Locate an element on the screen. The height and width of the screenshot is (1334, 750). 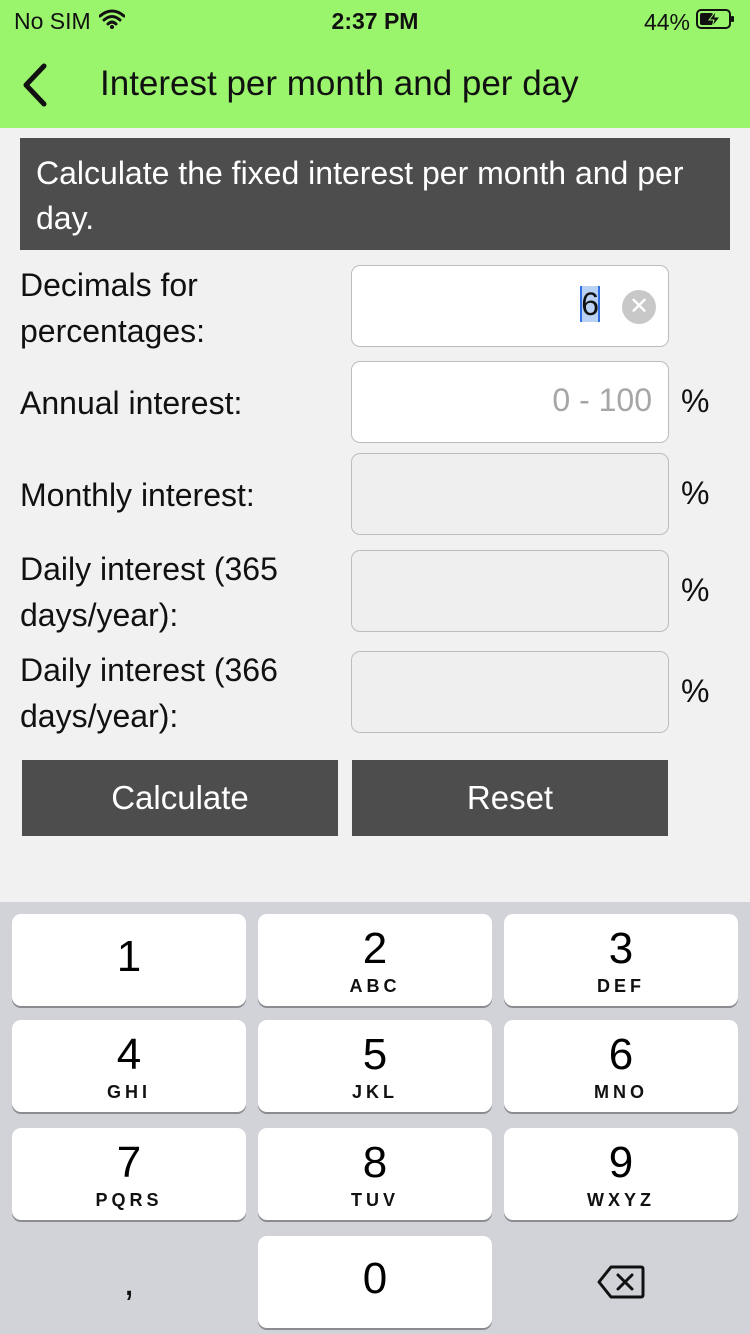
battery-status: 44% is located at coordinates (690, 22).